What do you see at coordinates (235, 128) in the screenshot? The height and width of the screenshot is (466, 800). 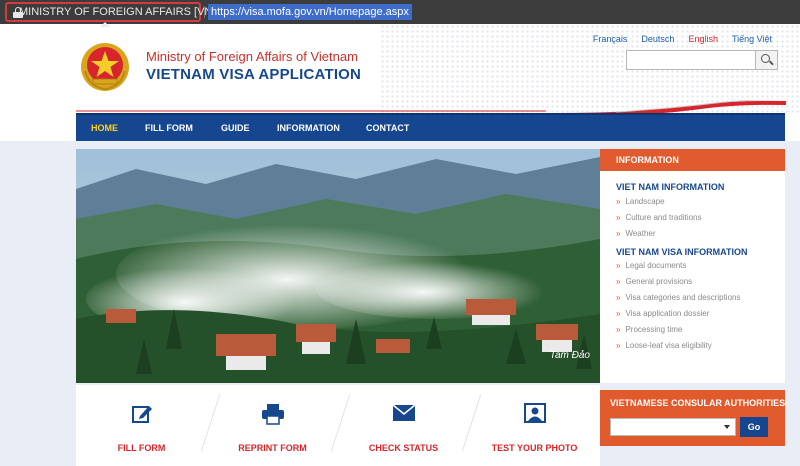 I see `nav-guide: GUIDE` at bounding box center [235, 128].